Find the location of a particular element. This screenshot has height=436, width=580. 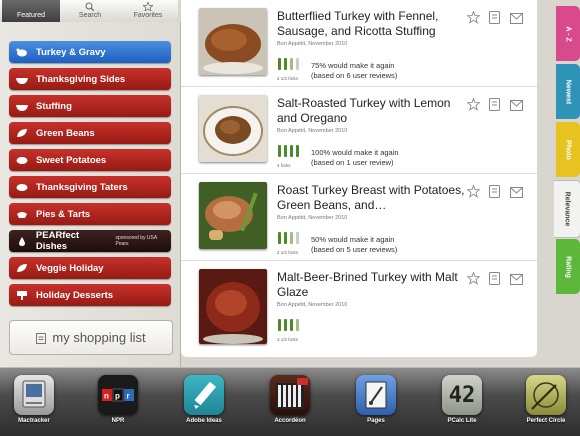

sort-tab-a-z: A - Z is located at coordinates (568, 33).